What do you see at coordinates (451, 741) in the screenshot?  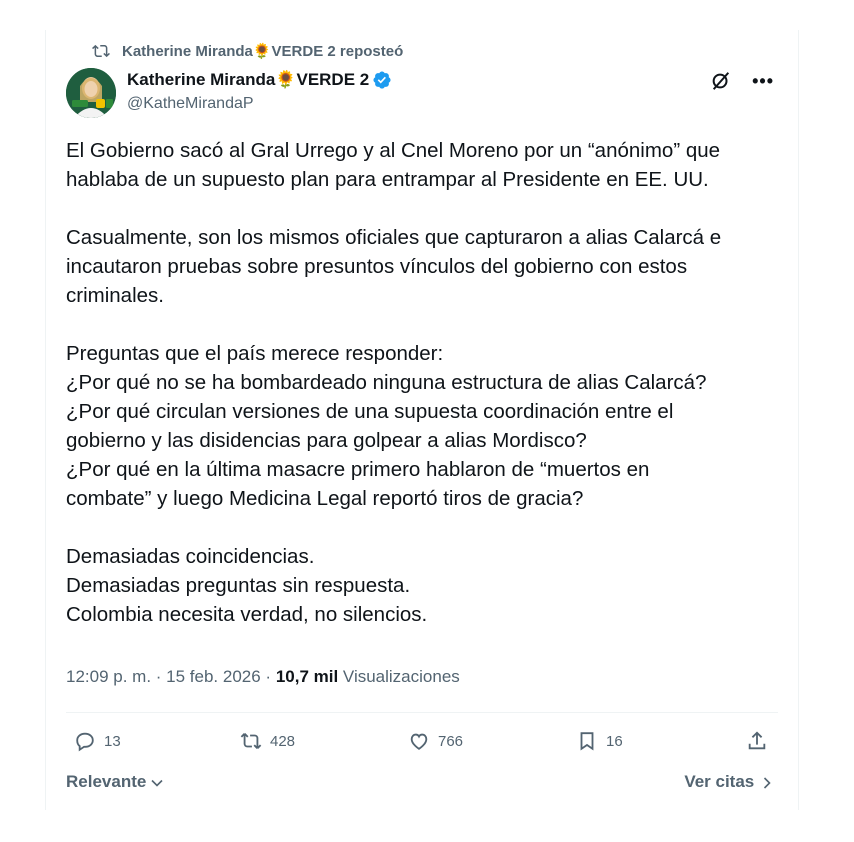 I see `like-count: 766` at bounding box center [451, 741].